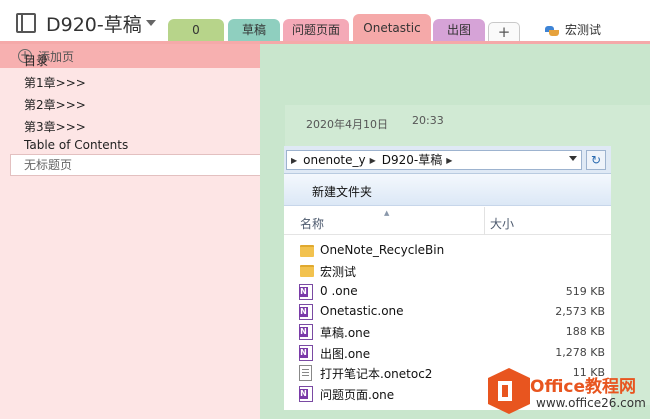 This screenshot has height=419, width=650. Describe the element at coordinates (552, 30) in the screenshot. I see `macro-icon` at that location.